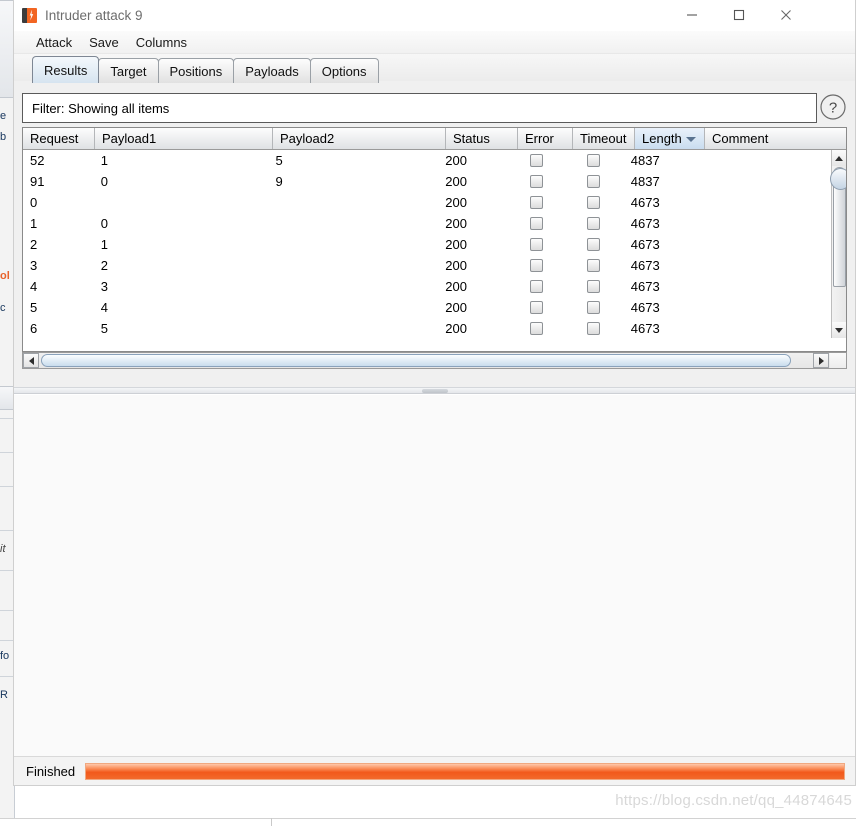 This screenshot has width=856, height=827. What do you see at coordinates (786, 15) in the screenshot?
I see `close-button` at bounding box center [786, 15].